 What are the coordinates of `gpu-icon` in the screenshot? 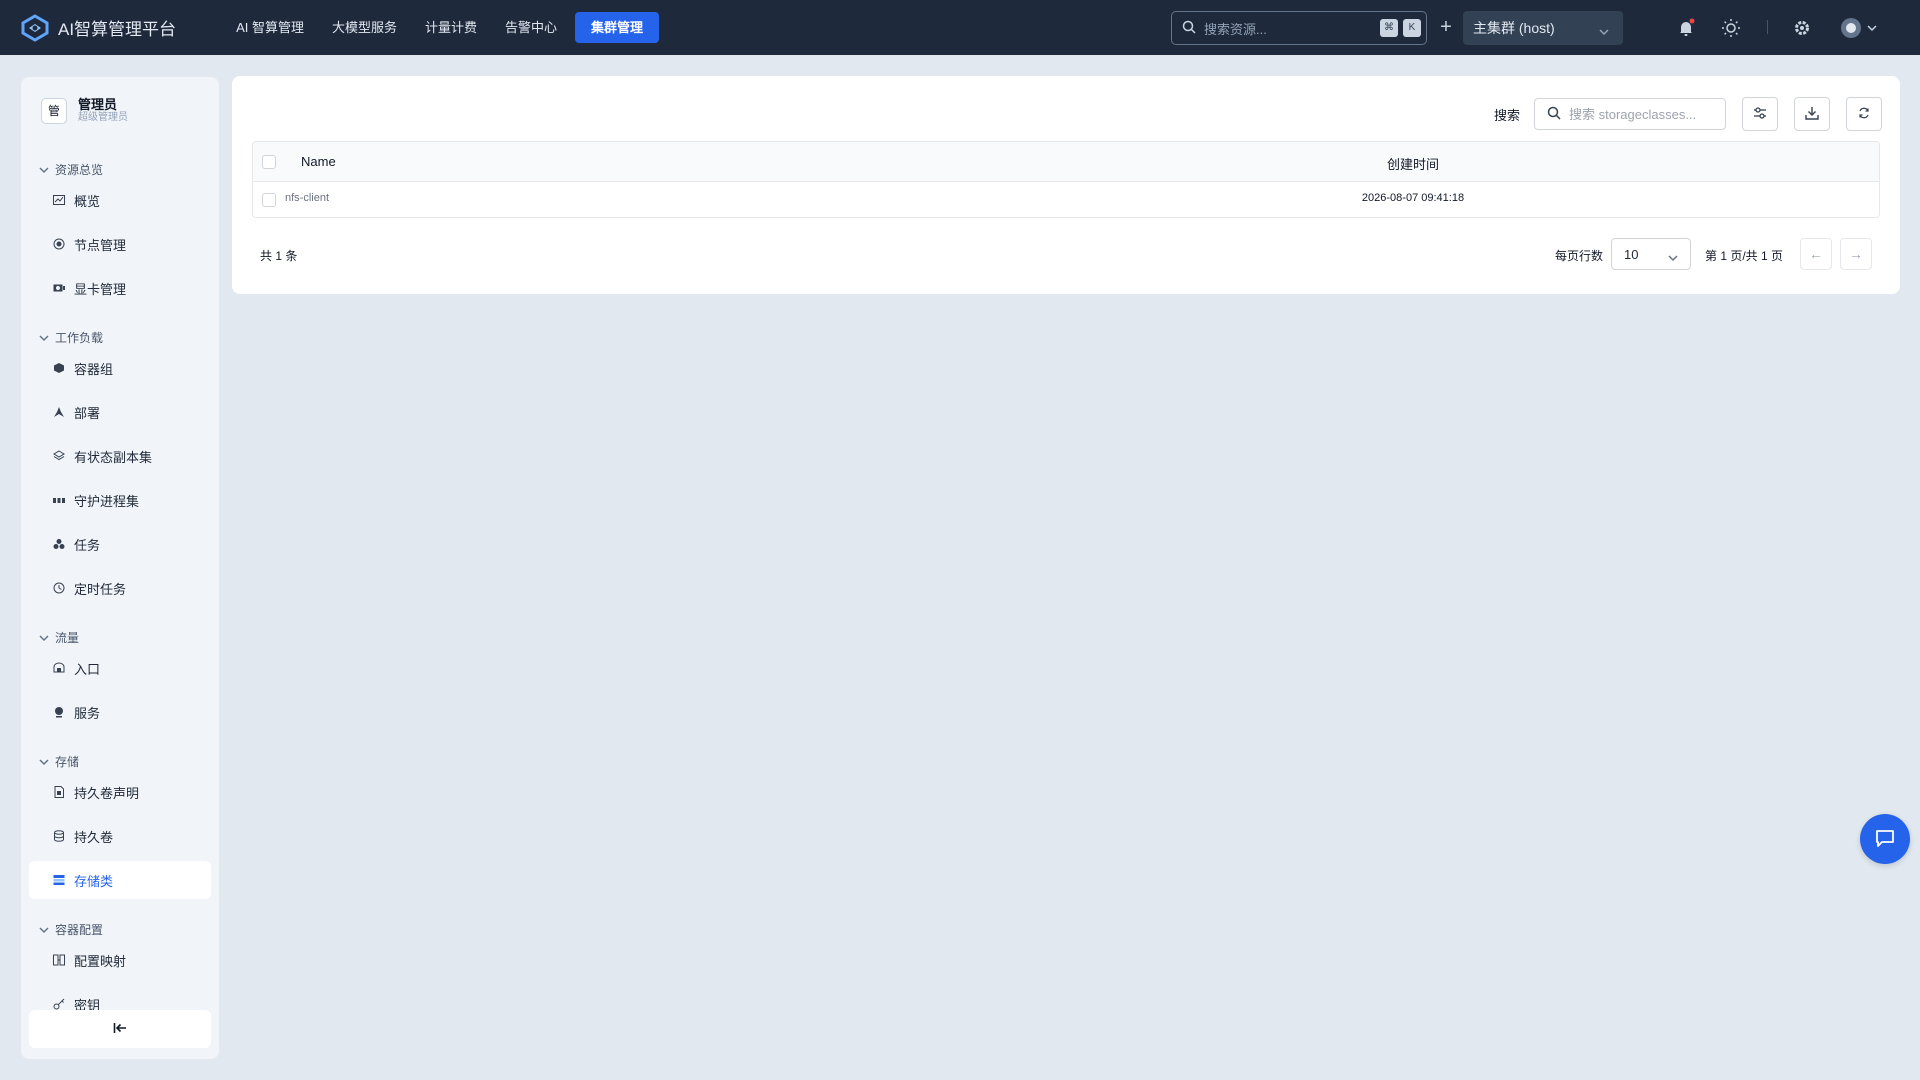 It's located at (59, 288).